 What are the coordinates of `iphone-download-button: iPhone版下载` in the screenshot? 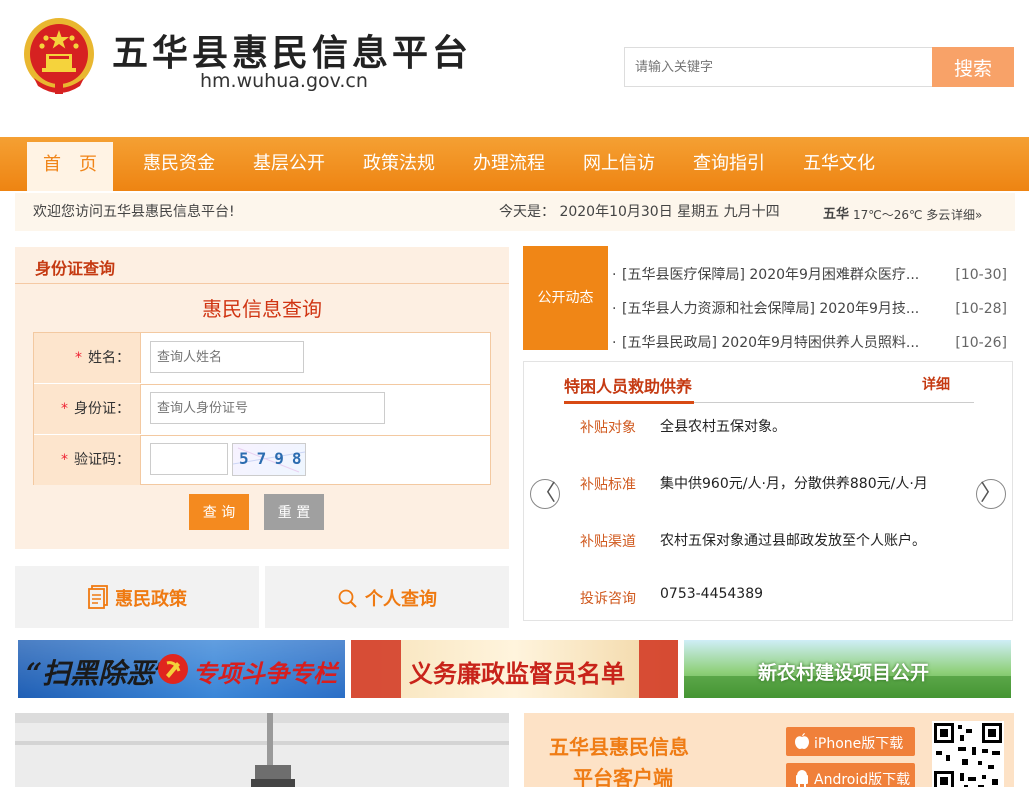 It's located at (850, 741).